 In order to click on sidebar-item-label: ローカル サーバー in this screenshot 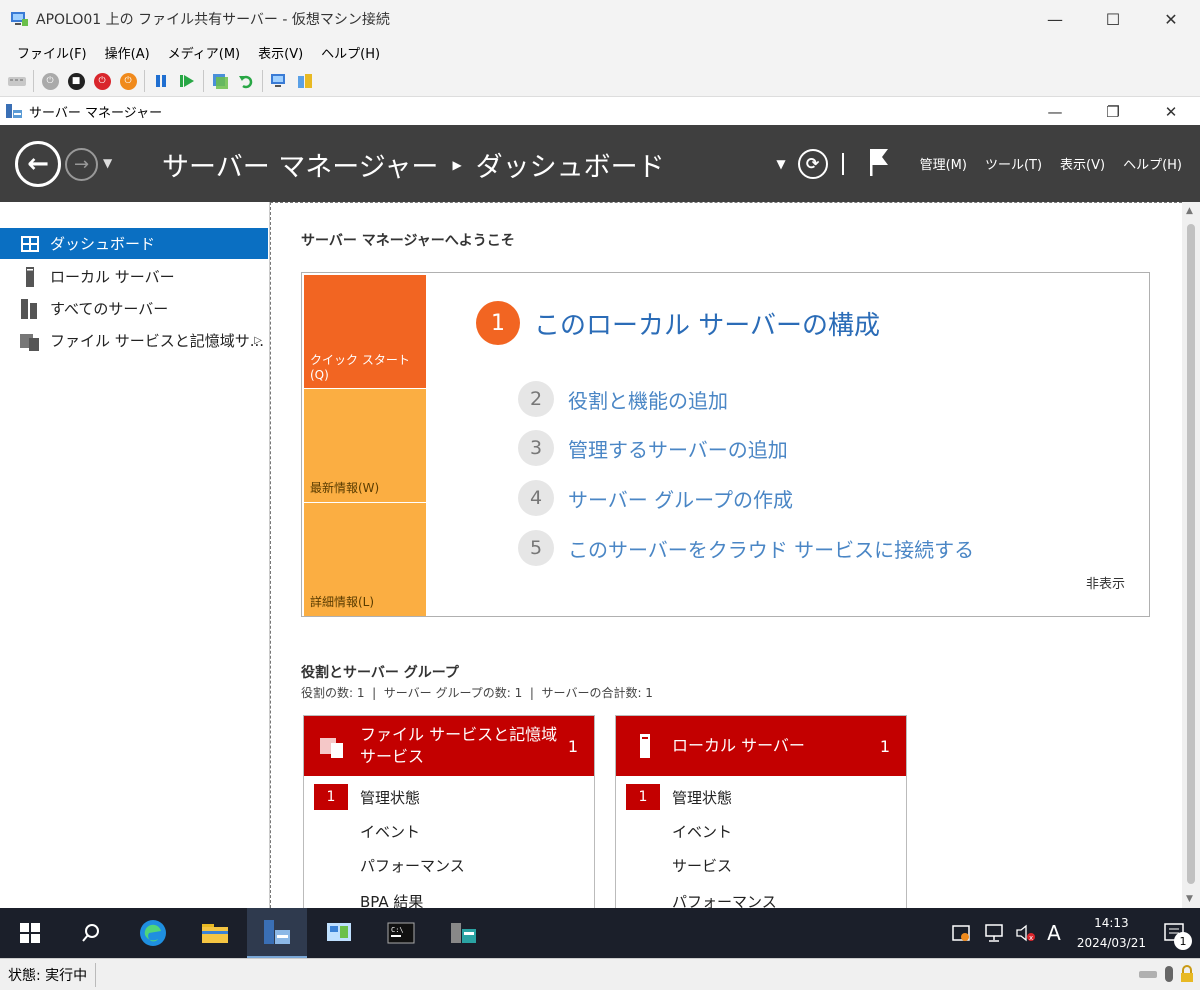, I will do `click(112, 277)`.